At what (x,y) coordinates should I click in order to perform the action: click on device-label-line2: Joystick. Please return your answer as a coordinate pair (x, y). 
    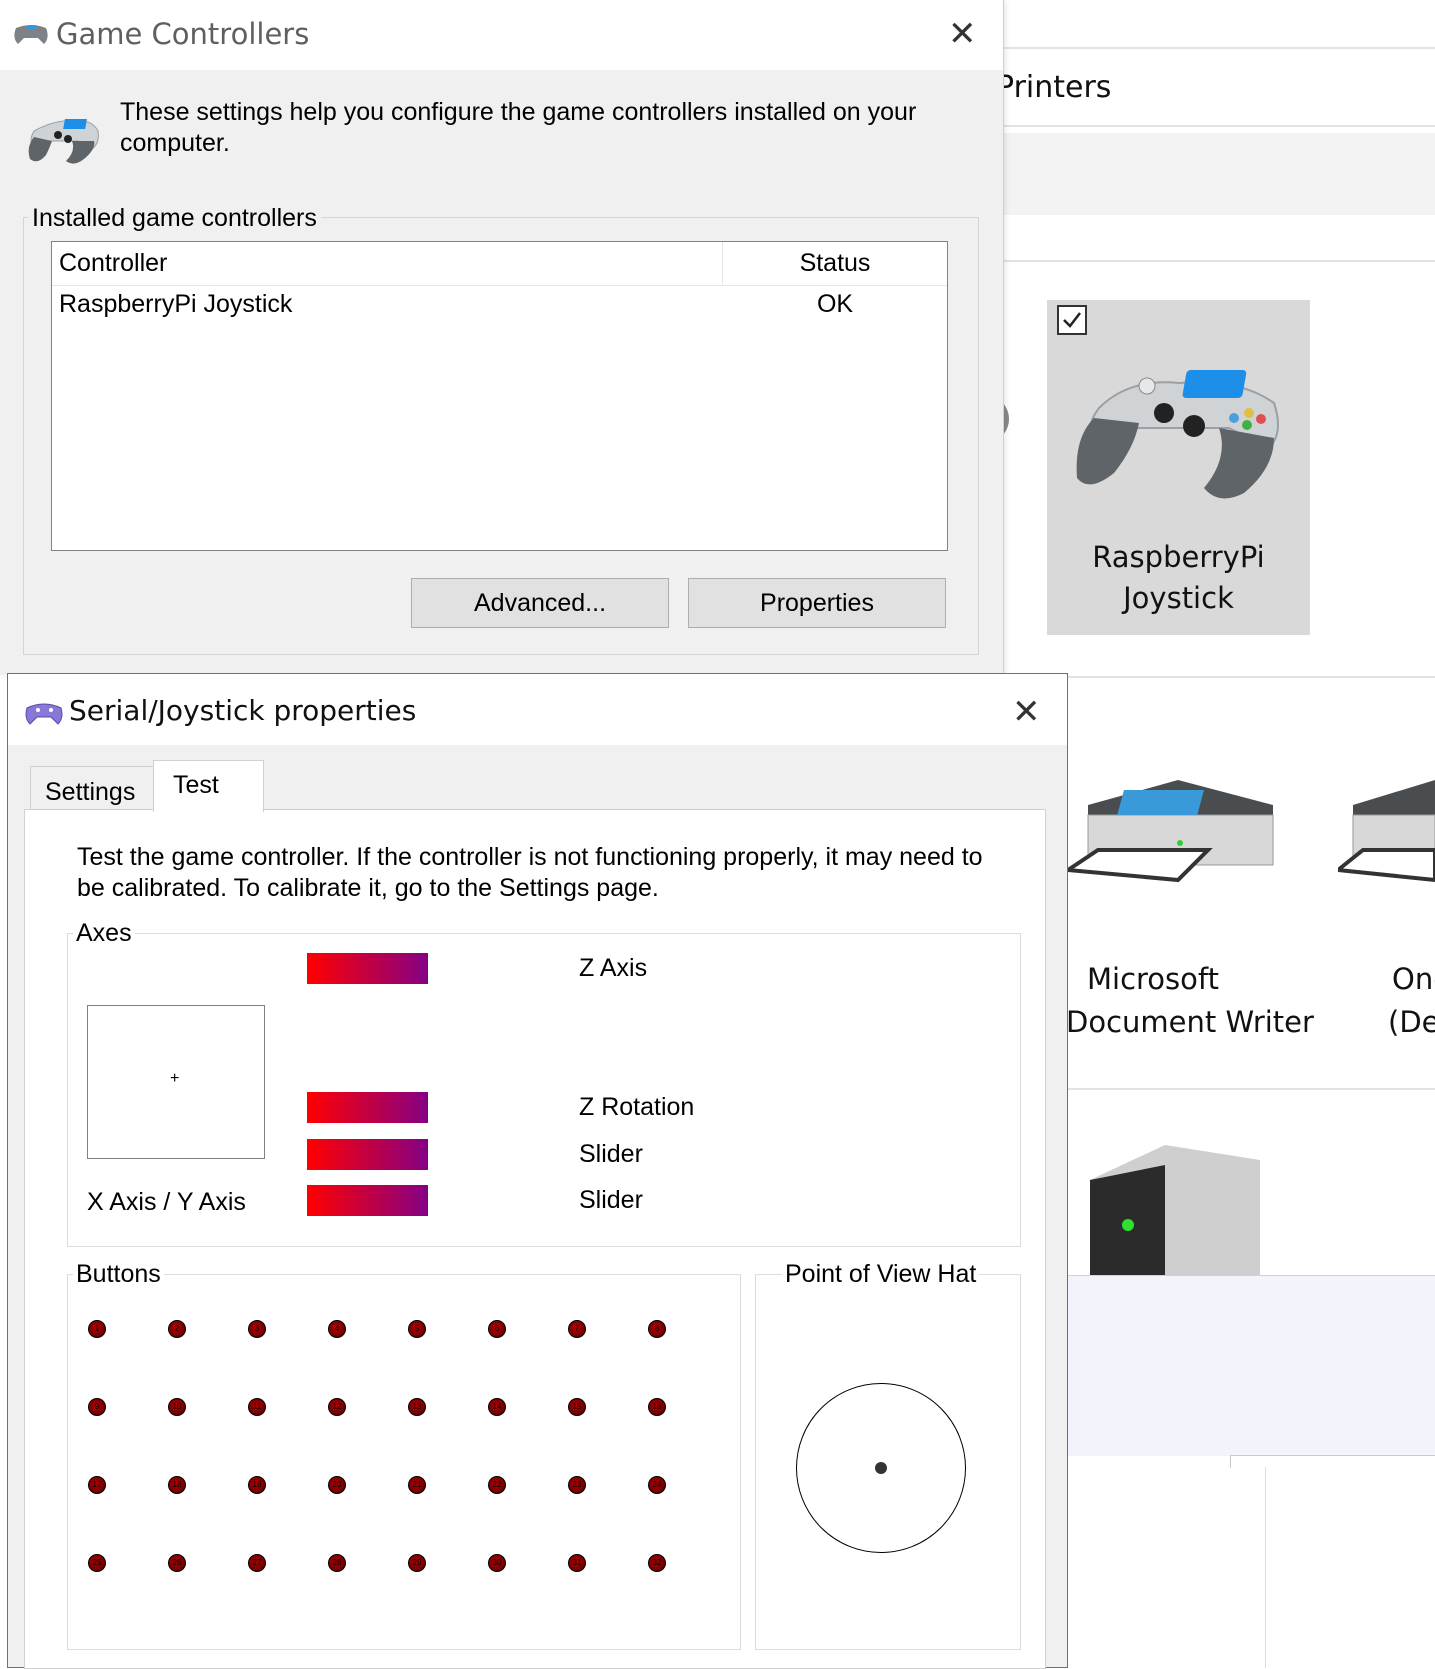
    Looking at the image, I should click on (1178, 598).